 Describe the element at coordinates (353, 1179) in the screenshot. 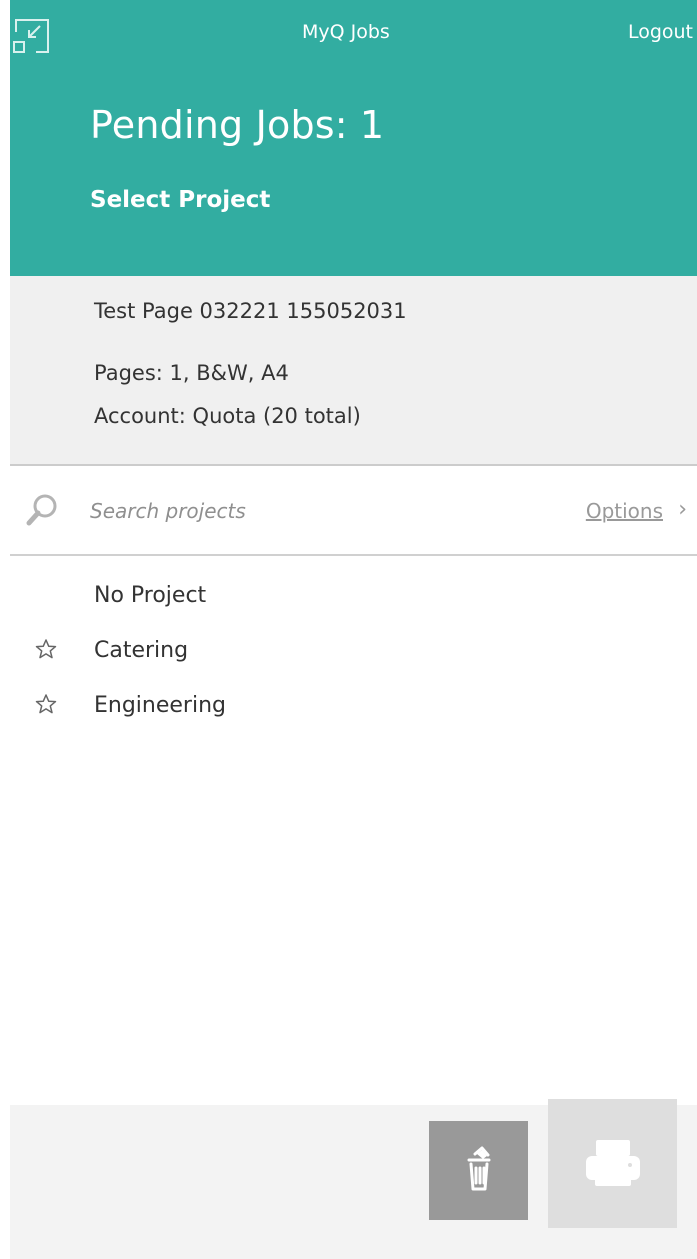

I see `action-footer` at that location.